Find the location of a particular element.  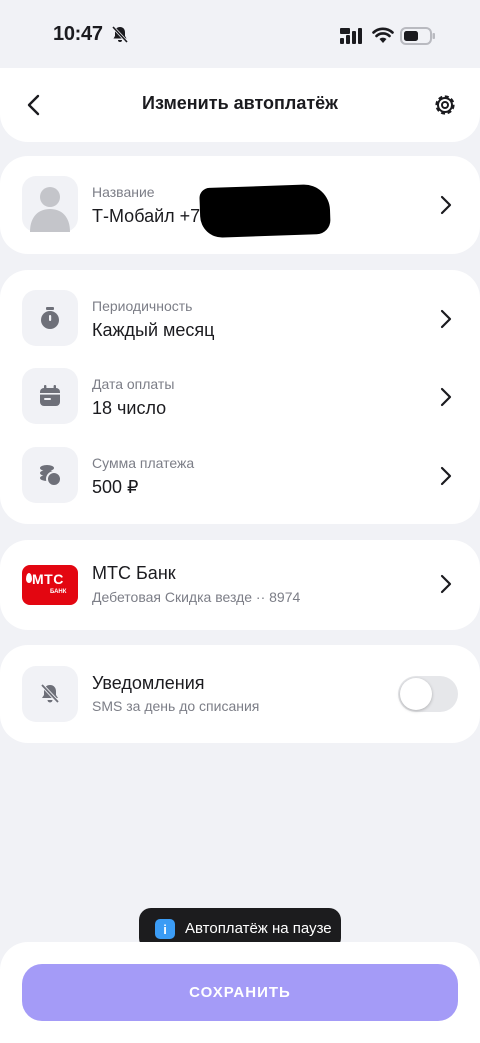

notifications-title: Уведомления is located at coordinates (148, 683).